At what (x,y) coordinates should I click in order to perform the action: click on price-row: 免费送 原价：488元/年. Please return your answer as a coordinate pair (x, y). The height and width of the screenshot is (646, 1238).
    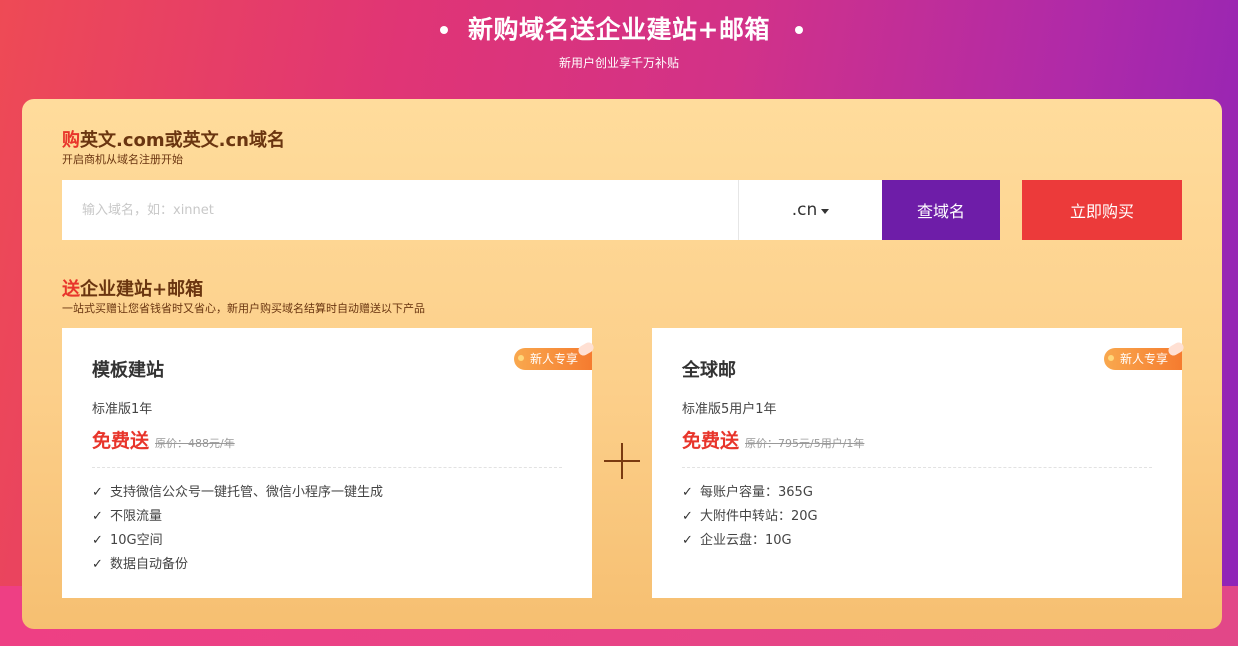
    Looking at the image, I should click on (163, 439).